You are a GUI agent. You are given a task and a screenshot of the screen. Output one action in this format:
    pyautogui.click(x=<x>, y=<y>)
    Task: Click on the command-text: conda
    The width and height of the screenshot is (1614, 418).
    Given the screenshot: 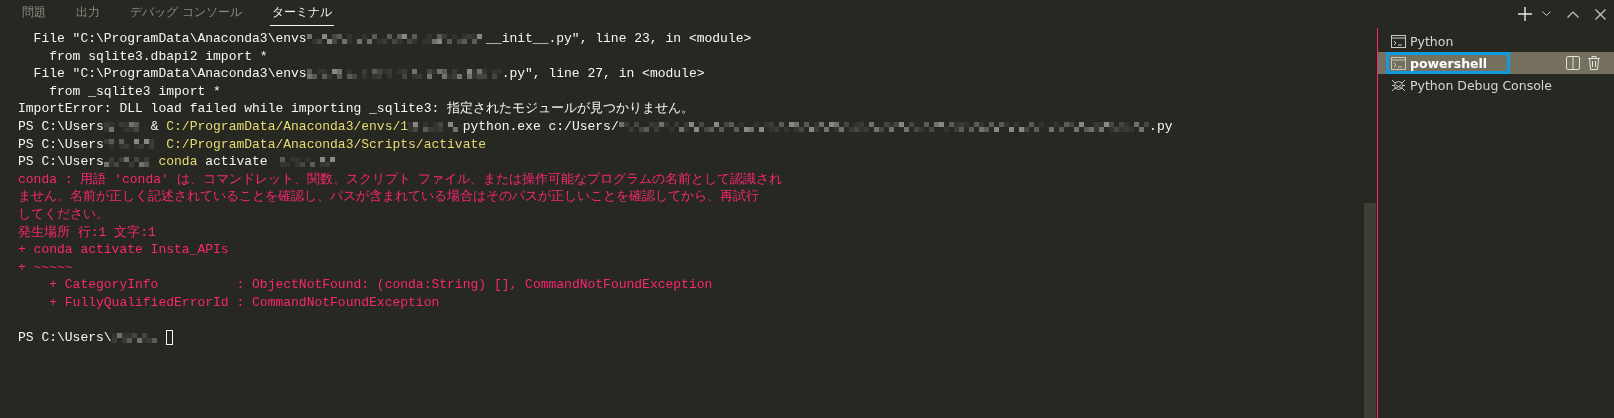 What is the action you would take?
    pyautogui.click(x=177, y=162)
    